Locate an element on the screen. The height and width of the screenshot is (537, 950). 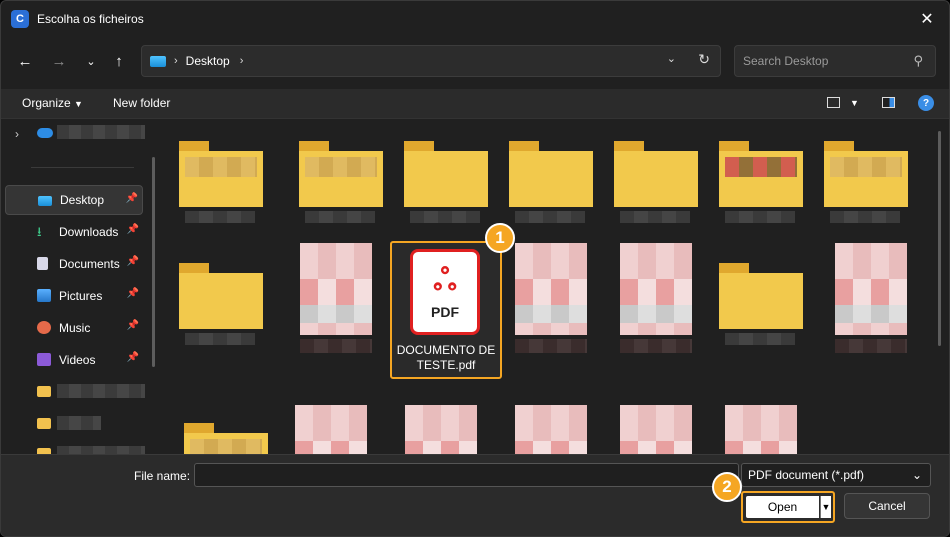
preview-pane-icon is located at coordinates (888, 102).